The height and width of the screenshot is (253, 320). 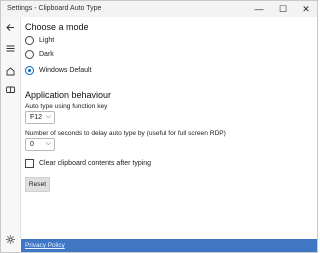 What do you see at coordinates (259, 9) in the screenshot?
I see `minimize-button: —` at bounding box center [259, 9].